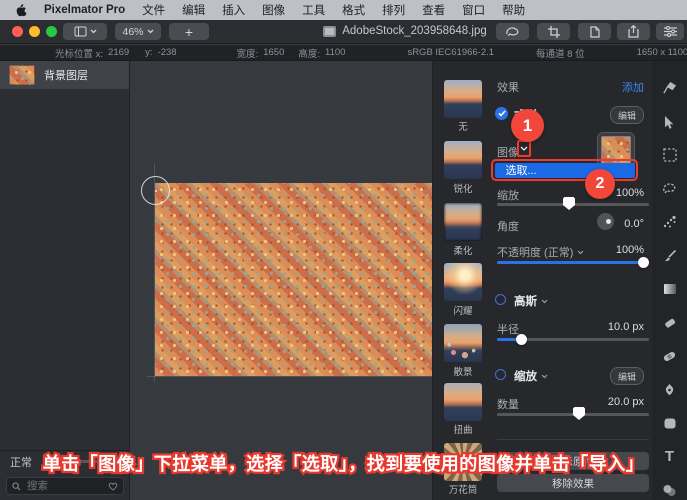  Describe the element at coordinates (22, 75) in the screenshot. I see `layer-thumbnail` at that location.